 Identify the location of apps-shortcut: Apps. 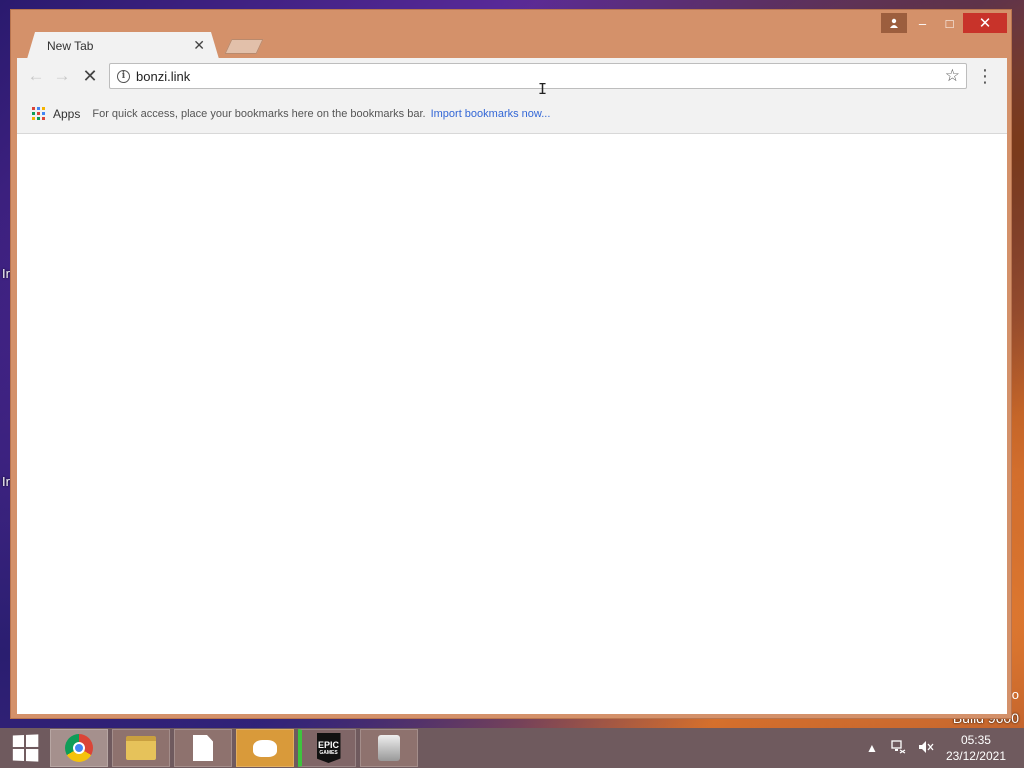
(66, 114).